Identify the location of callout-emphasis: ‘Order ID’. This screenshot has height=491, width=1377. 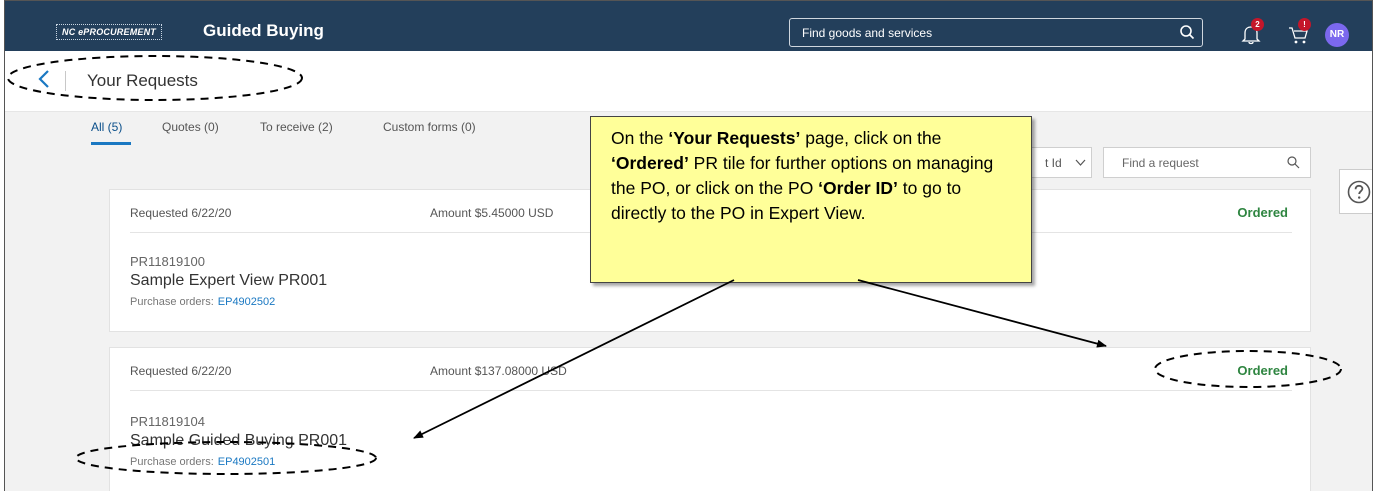
(858, 188).